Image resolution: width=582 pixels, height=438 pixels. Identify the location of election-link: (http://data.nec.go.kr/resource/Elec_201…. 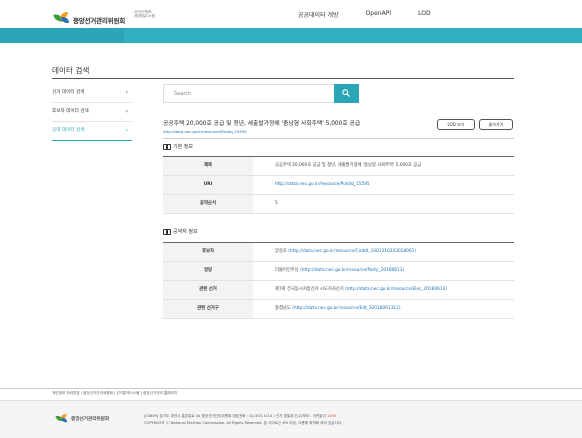
(396, 289).